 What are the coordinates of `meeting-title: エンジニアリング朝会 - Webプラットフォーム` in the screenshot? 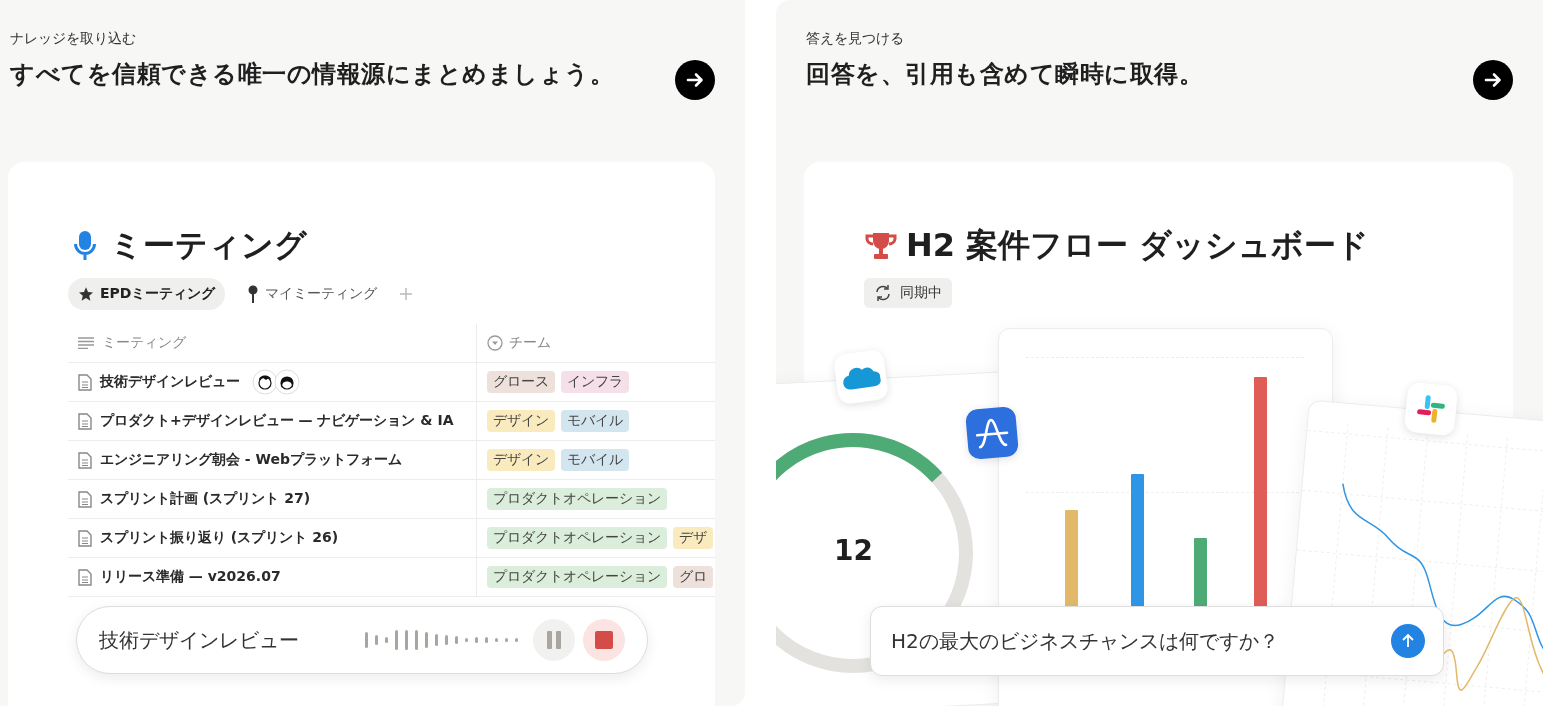 It's located at (251, 460).